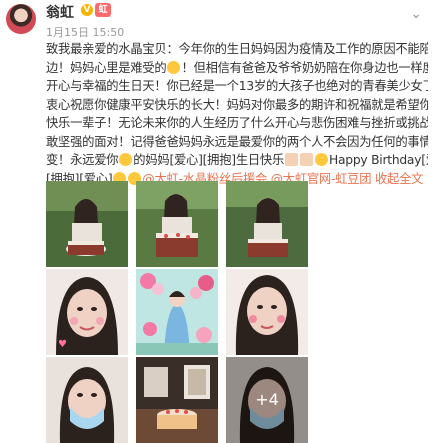 This screenshot has width=432, height=443. Describe the element at coordinates (237, 49) in the screenshot. I see `post-line: 致我最亲爱的水晶宝贝：今年你的生日妈妈因为疫情及工作的原因不能陪在你身` at that location.